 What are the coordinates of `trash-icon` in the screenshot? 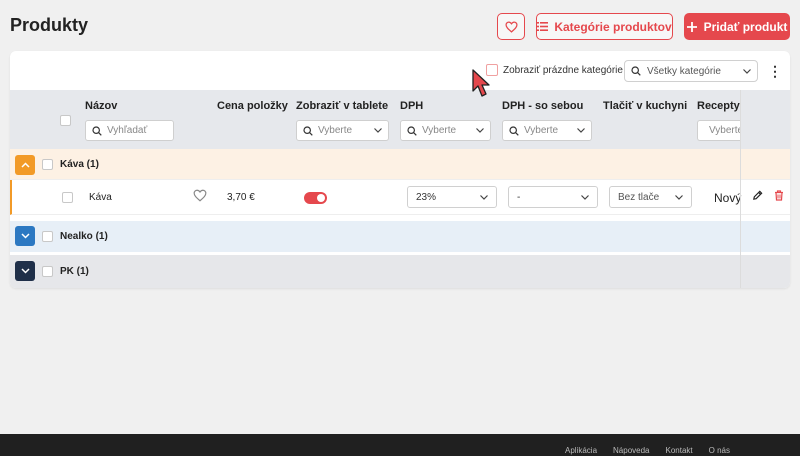 It's located at (779, 195).